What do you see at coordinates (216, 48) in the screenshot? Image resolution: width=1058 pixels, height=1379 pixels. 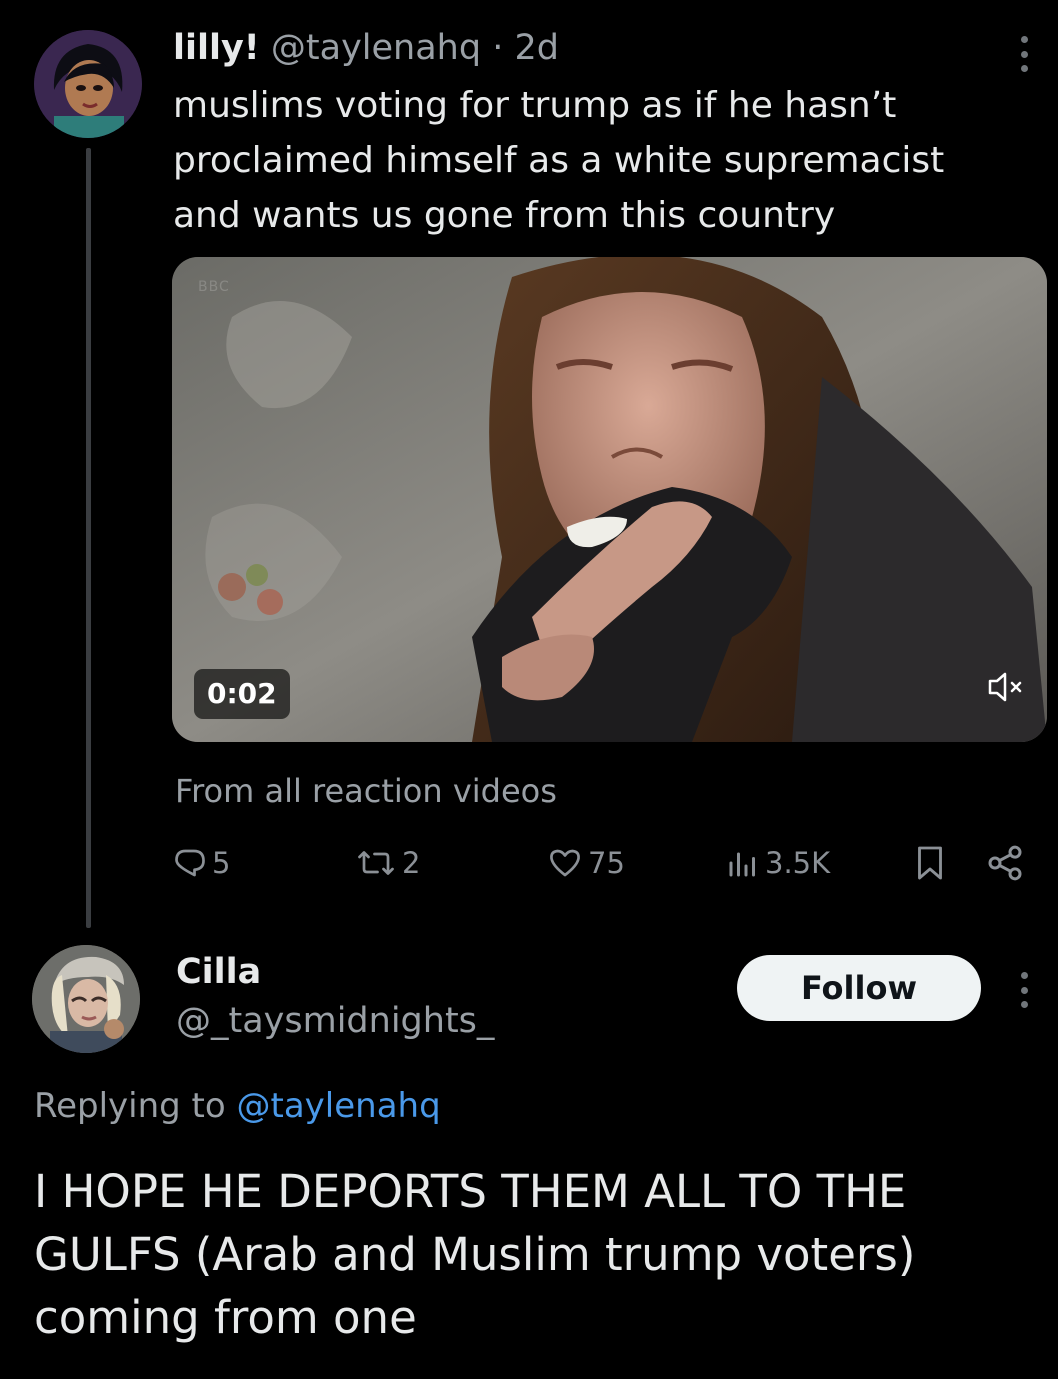 I see `author-display-name: lilly!` at bounding box center [216, 48].